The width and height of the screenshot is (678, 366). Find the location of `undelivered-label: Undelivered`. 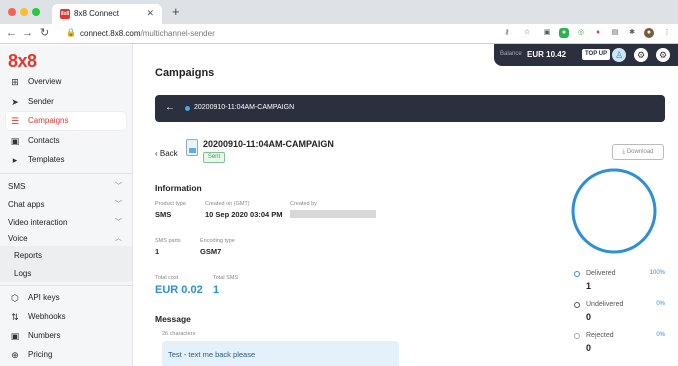

undelivered-label: Undelivered is located at coordinates (605, 304).